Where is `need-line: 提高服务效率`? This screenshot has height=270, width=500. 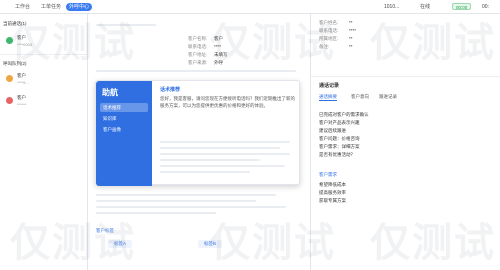
need-line: 提高服务效率 is located at coordinates (332, 192).